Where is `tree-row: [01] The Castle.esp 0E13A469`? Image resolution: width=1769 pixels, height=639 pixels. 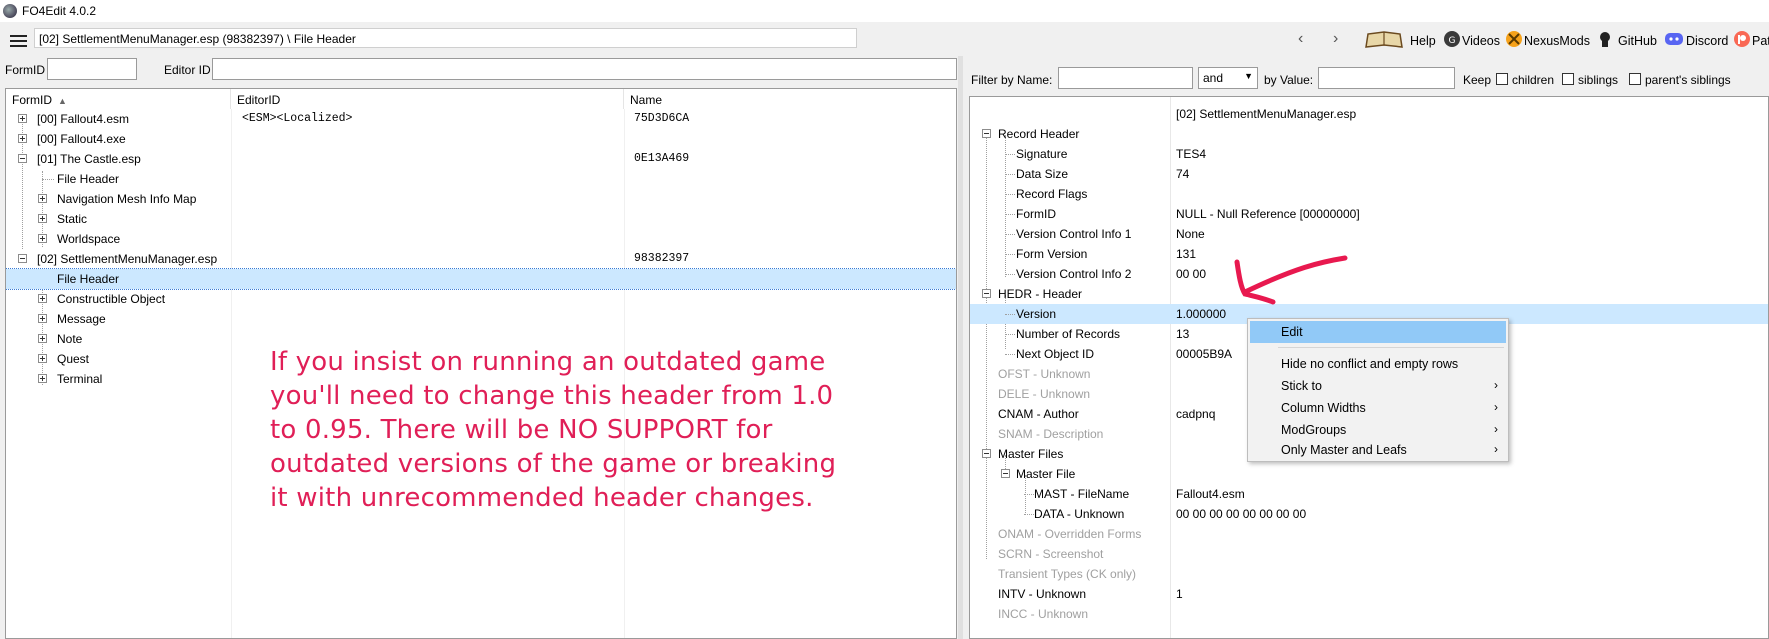 tree-row: [01] The Castle.esp 0E13A469 is located at coordinates (481, 159).